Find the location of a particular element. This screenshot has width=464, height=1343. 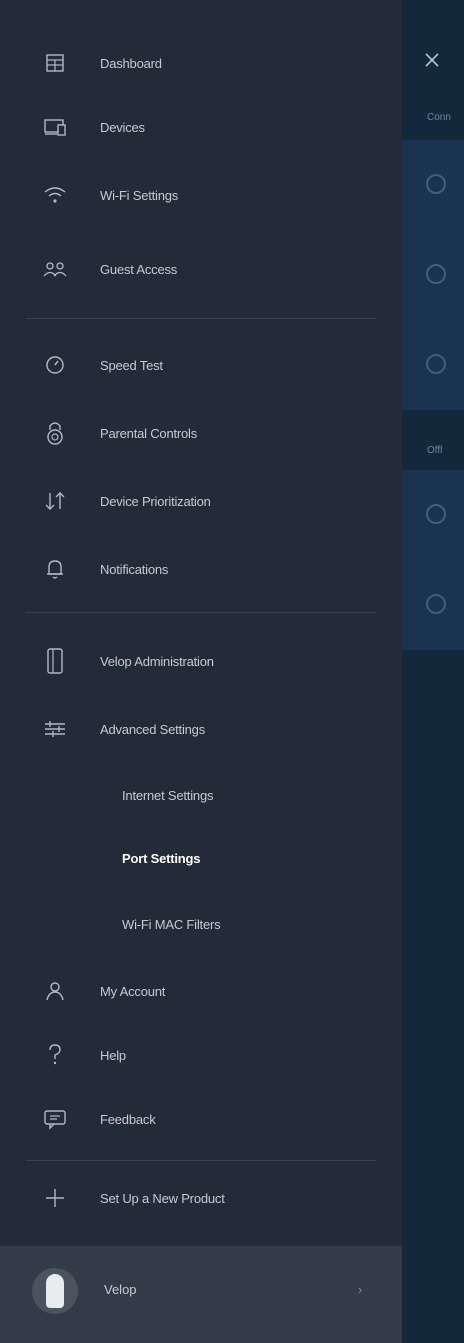

close-icon is located at coordinates (432, 60).